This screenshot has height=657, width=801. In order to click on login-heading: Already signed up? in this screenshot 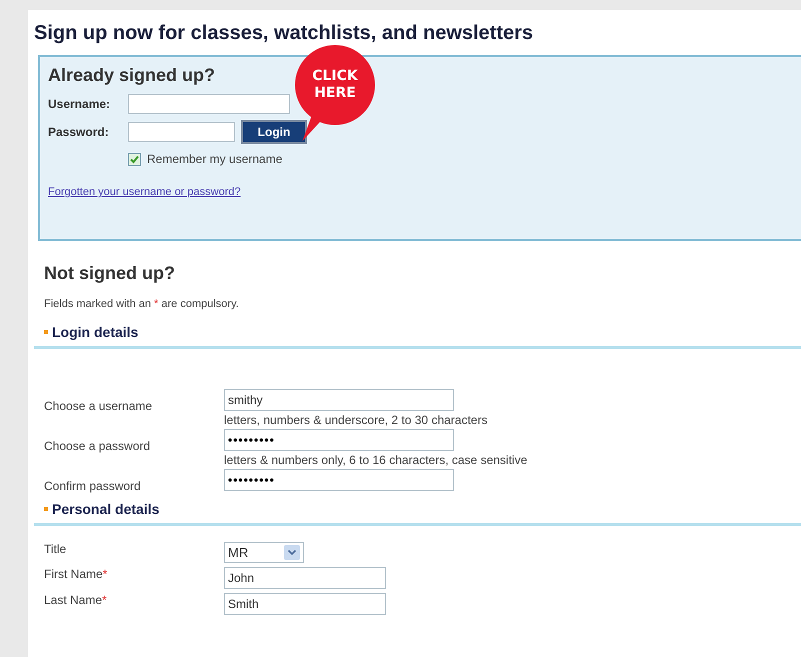, I will do `click(132, 75)`.